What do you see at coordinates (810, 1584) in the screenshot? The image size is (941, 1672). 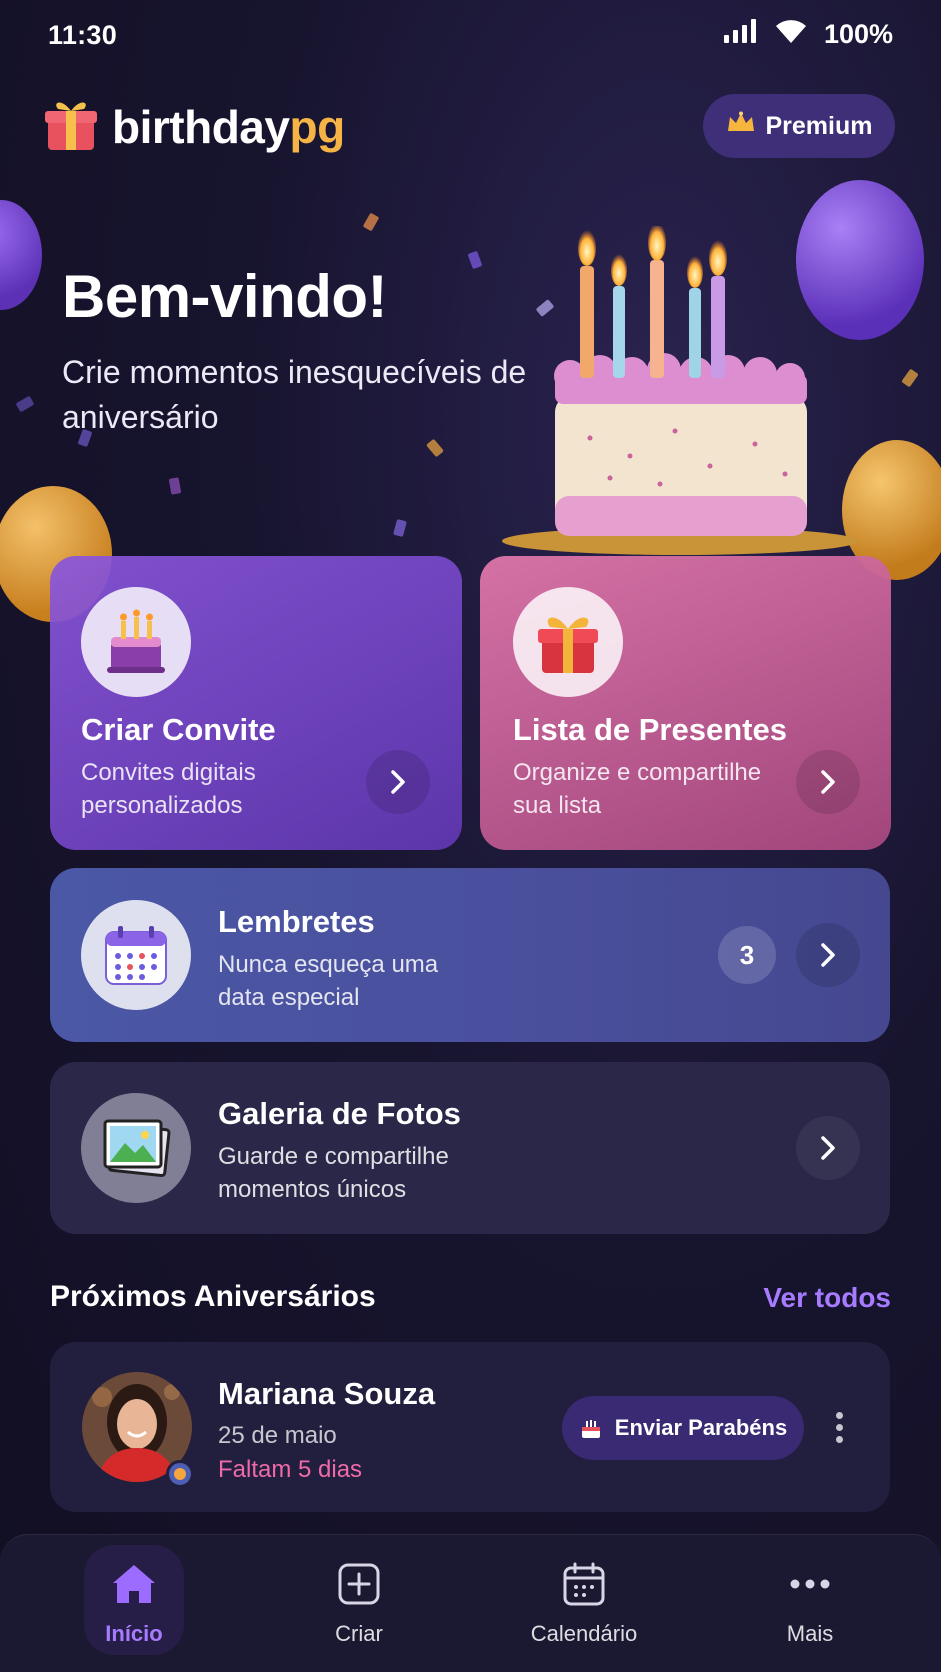 I see `more-icon` at bounding box center [810, 1584].